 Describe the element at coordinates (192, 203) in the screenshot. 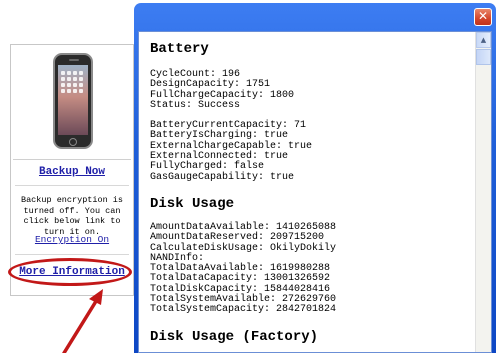

I see `section-title: Disk Usage` at that location.